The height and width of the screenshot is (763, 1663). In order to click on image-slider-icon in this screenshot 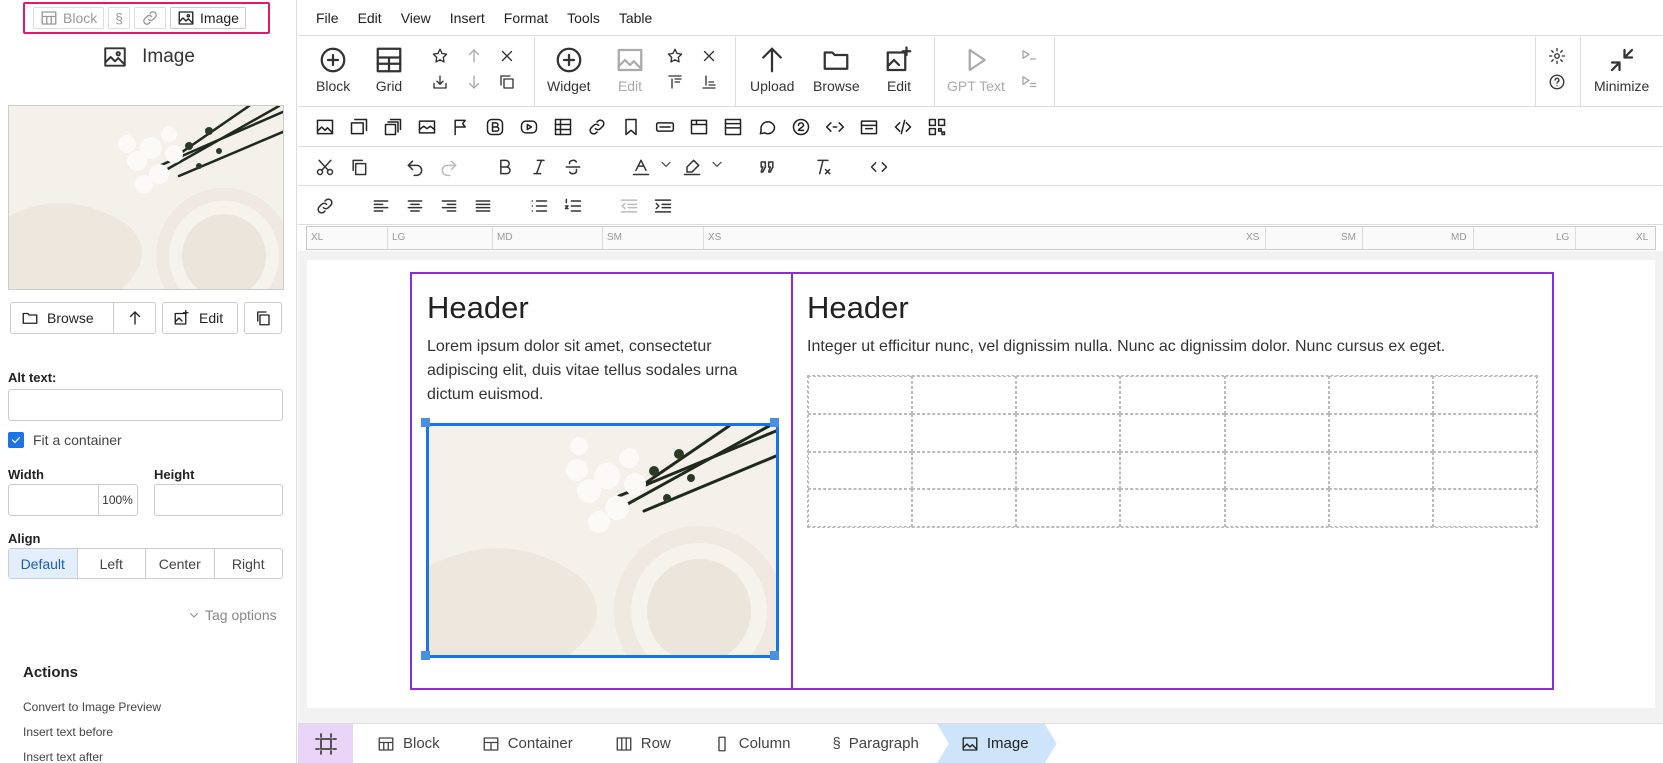, I will do `click(427, 127)`.